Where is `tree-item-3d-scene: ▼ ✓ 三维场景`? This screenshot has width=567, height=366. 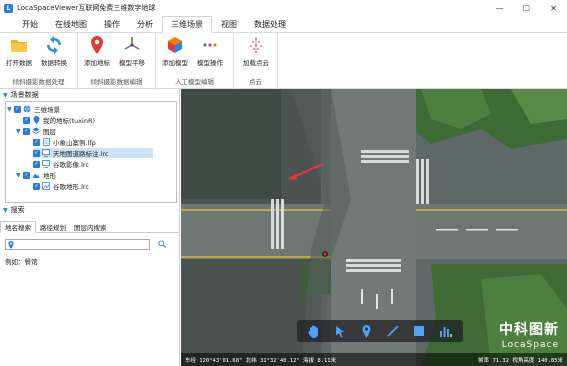 tree-item-3d-scene: ▼ ✓ 三维场景 is located at coordinates (33, 109).